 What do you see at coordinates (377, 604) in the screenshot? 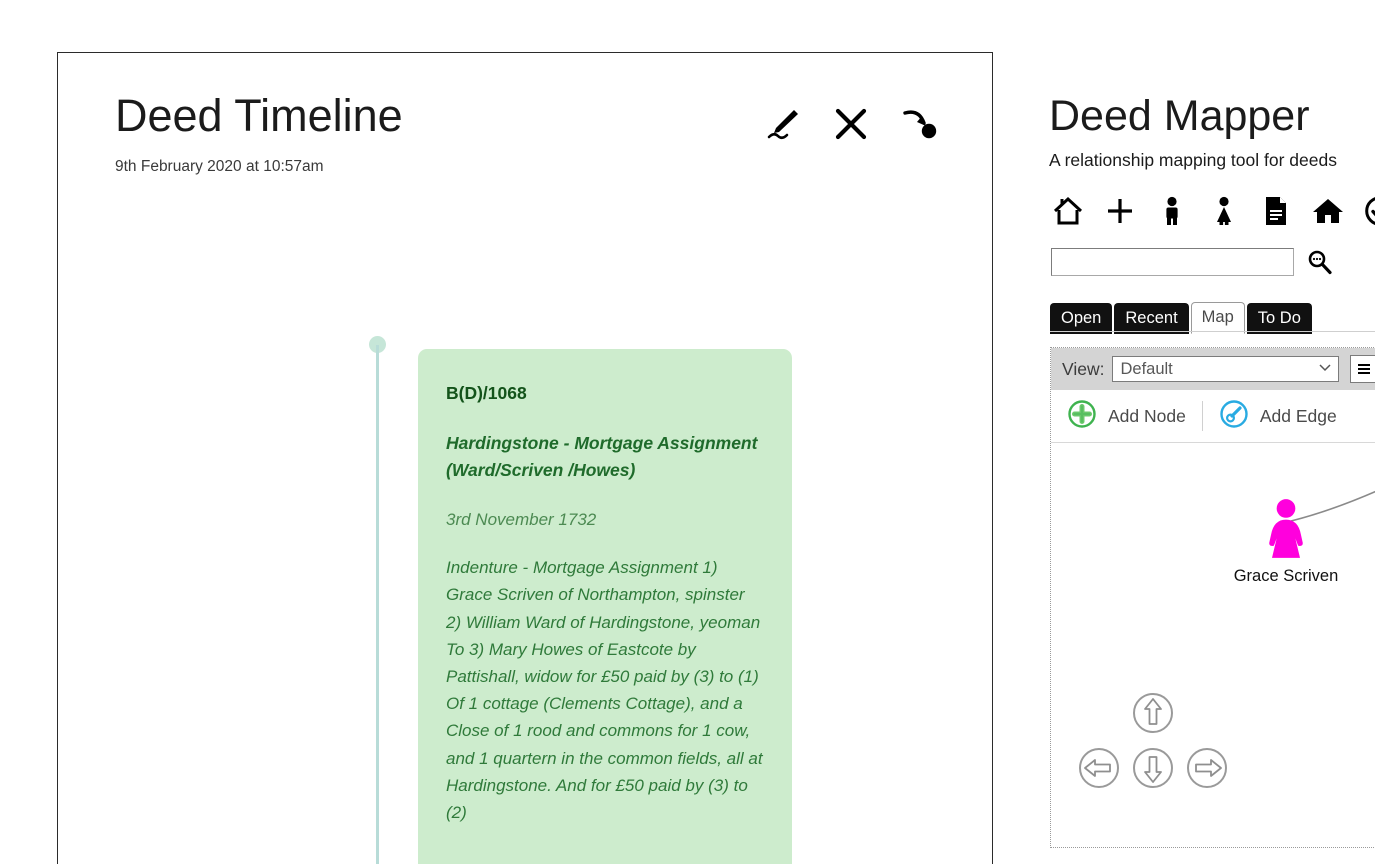
I see `timeline-line` at bounding box center [377, 604].